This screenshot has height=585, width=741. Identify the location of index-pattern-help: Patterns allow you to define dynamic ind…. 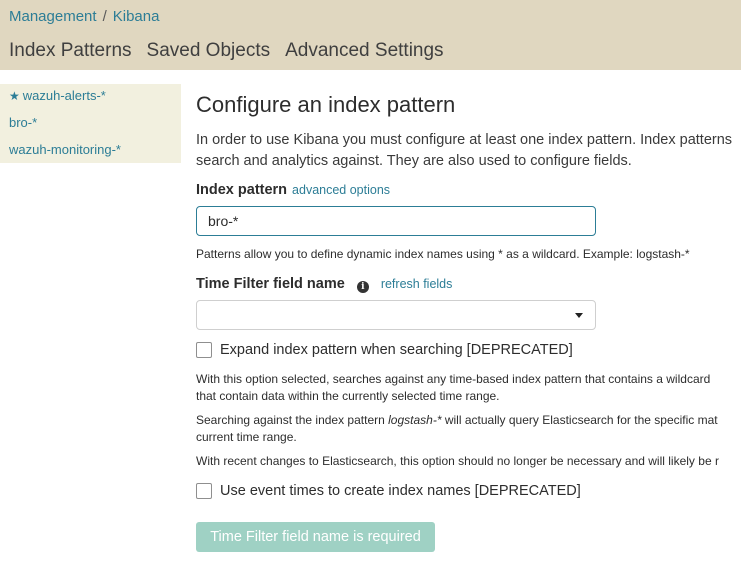
(443, 254).